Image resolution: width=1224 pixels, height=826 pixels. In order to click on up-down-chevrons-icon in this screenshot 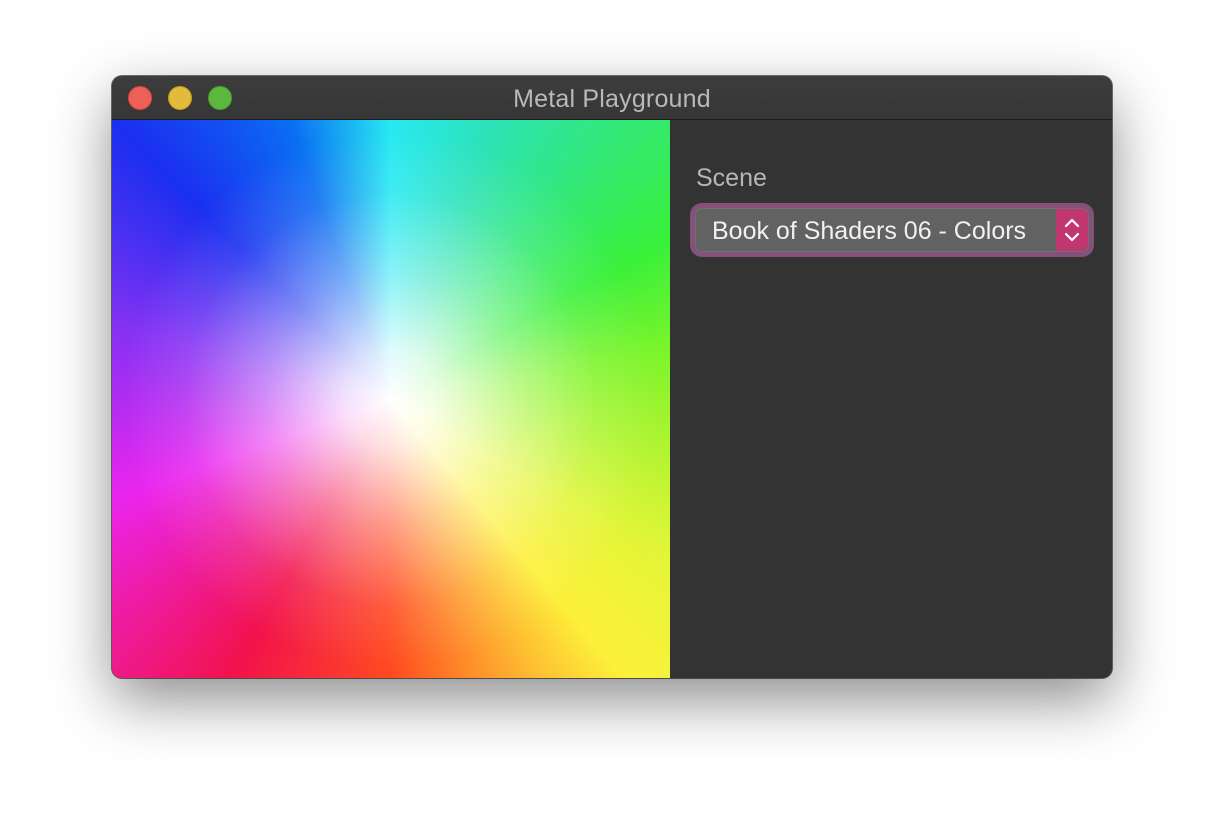, I will do `click(1072, 230)`.